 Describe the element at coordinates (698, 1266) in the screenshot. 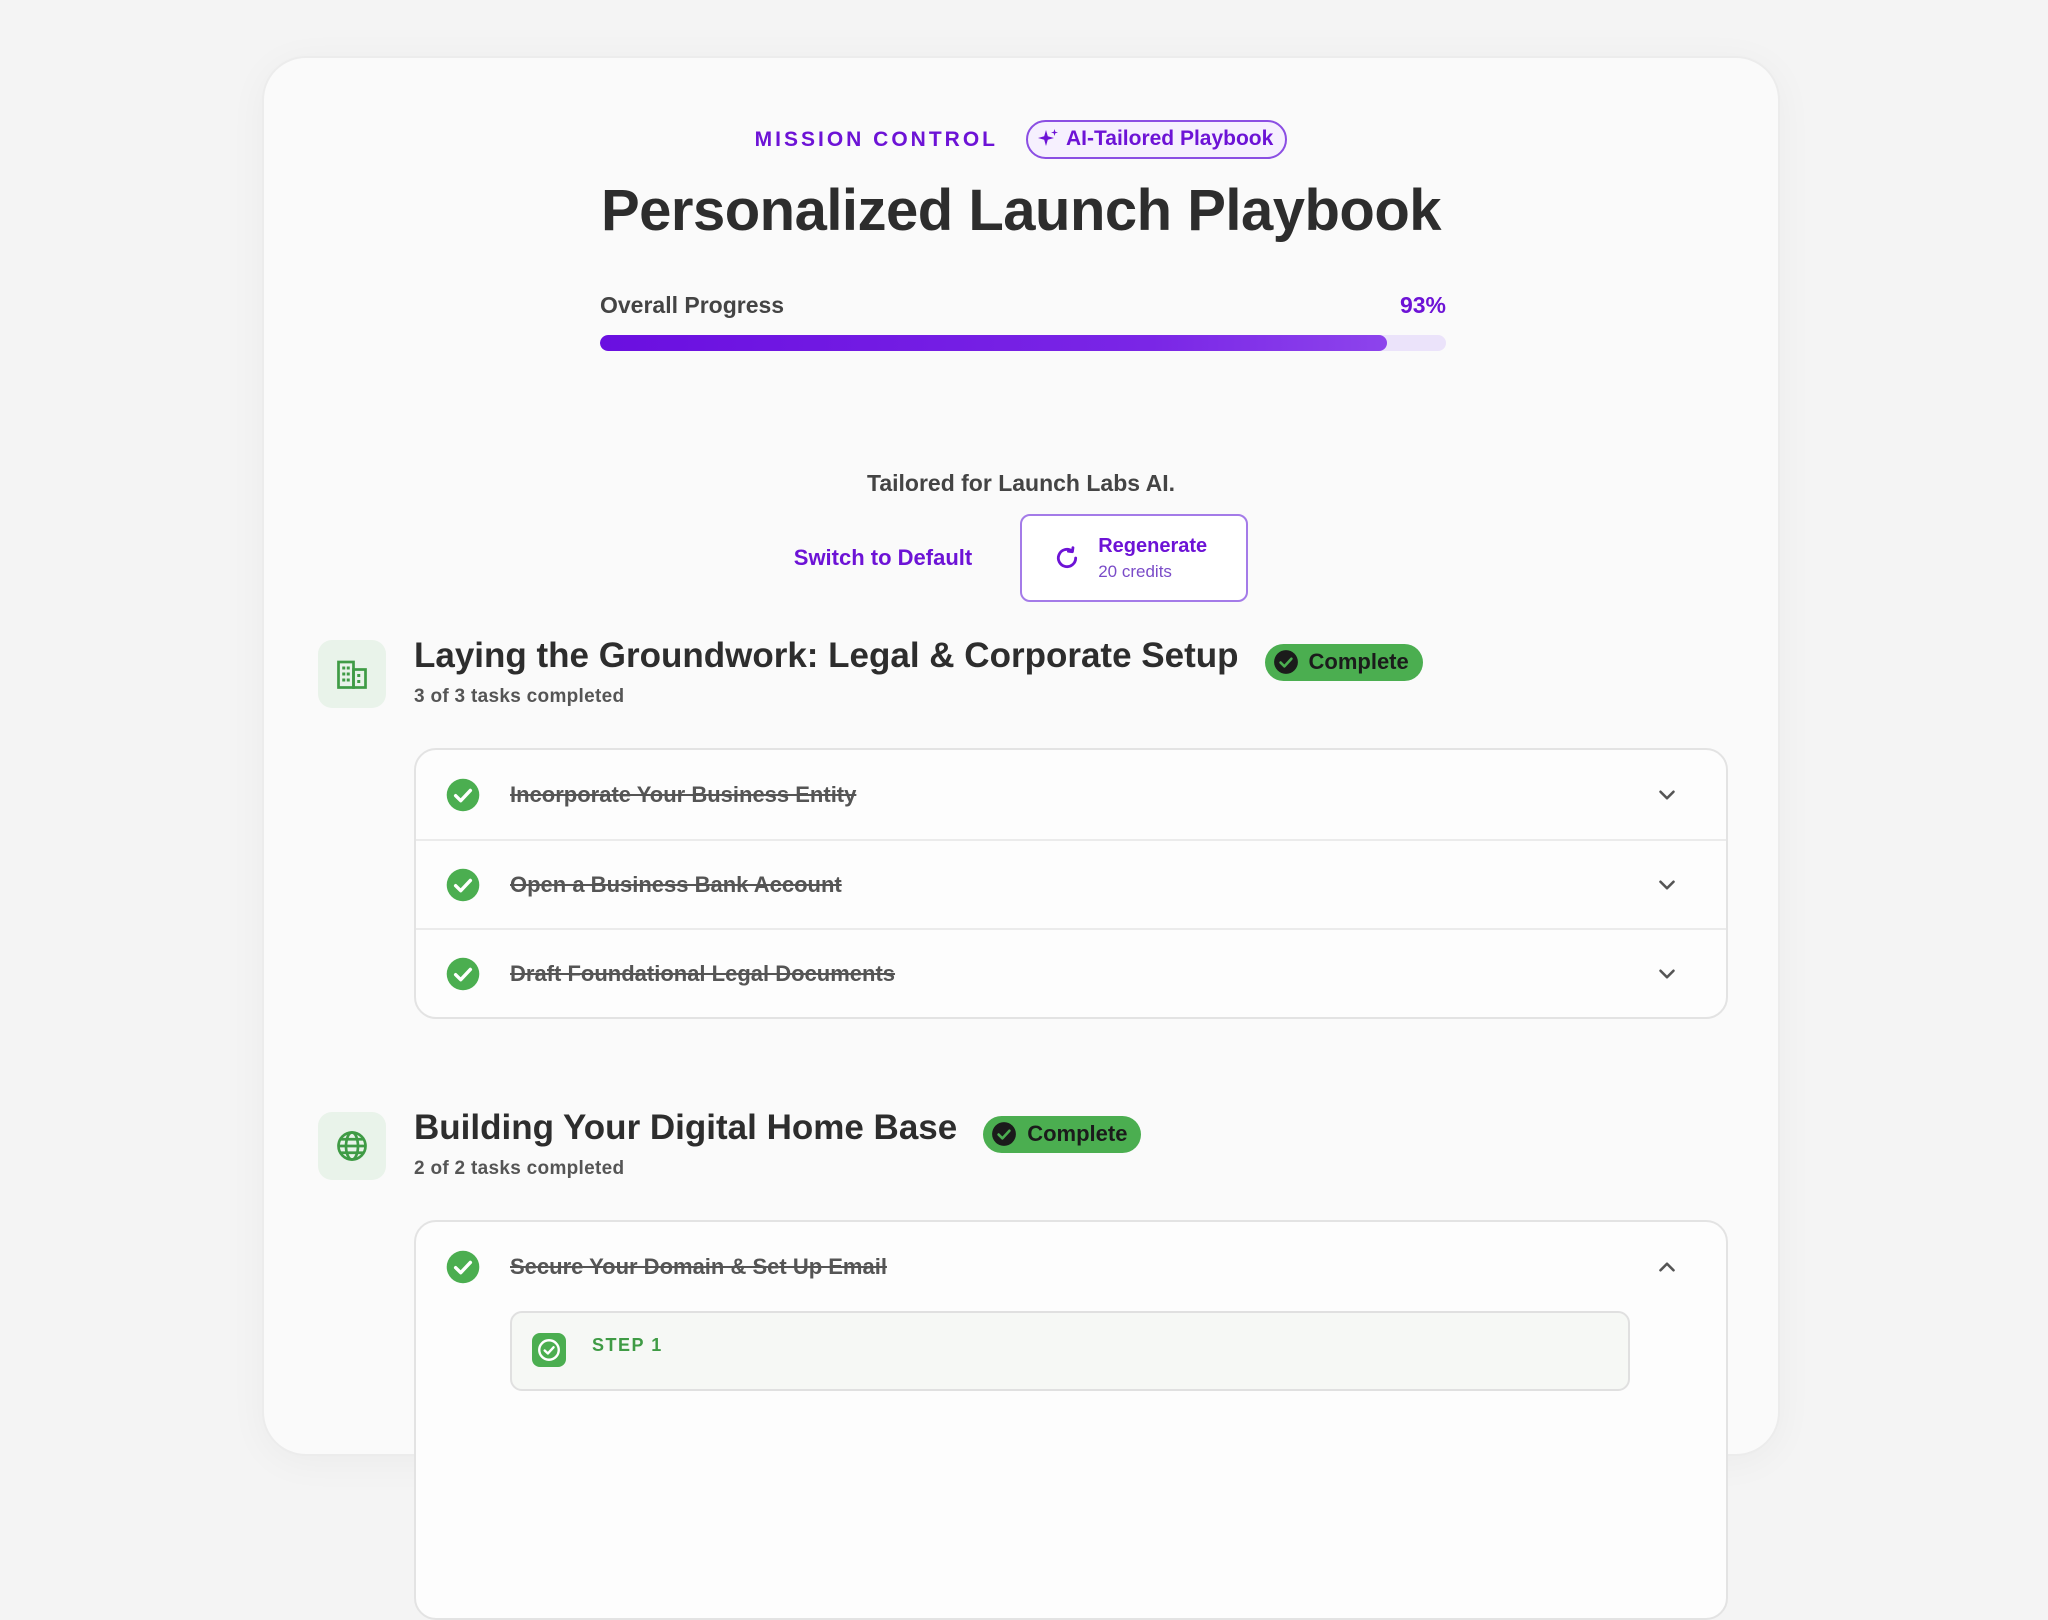

I see `task-label: Secure Your Domain & Set Up Email` at that location.